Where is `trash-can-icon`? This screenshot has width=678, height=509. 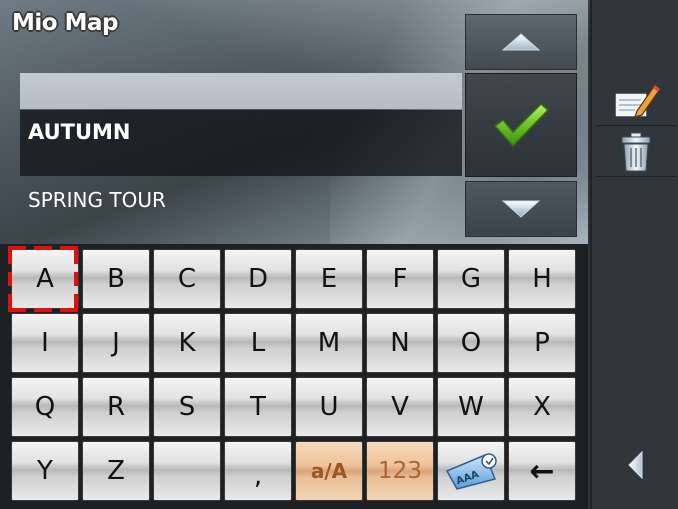 trash-can-icon is located at coordinates (636, 151).